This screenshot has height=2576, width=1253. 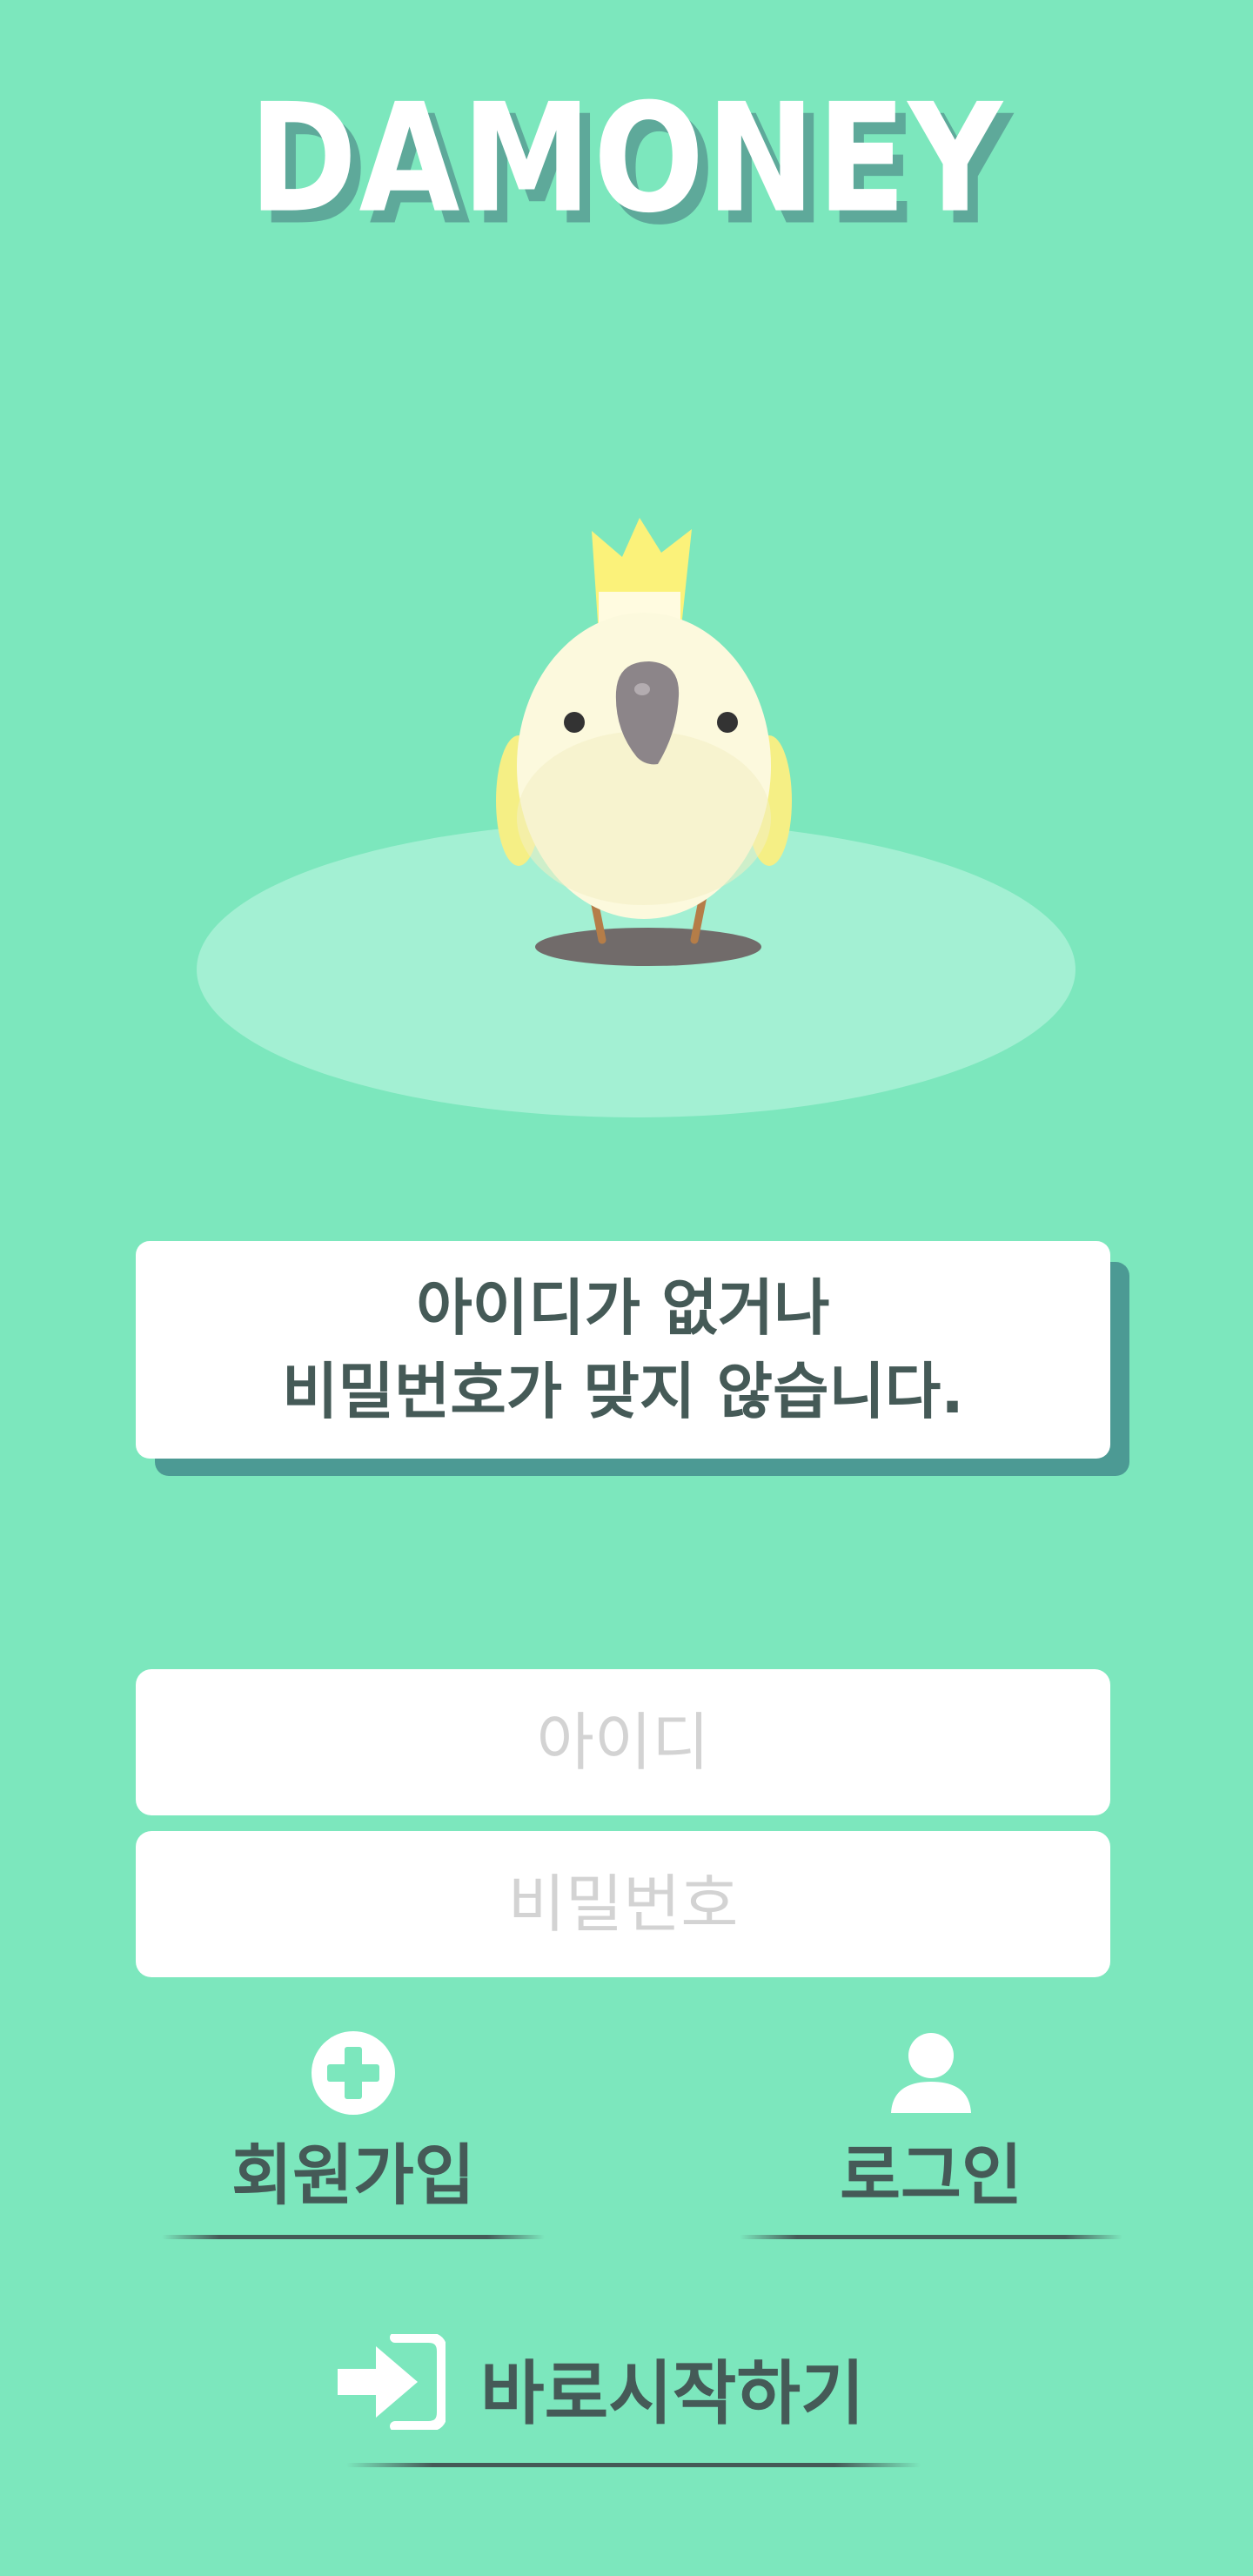 What do you see at coordinates (623, 1742) in the screenshot?
I see `id-input` at bounding box center [623, 1742].